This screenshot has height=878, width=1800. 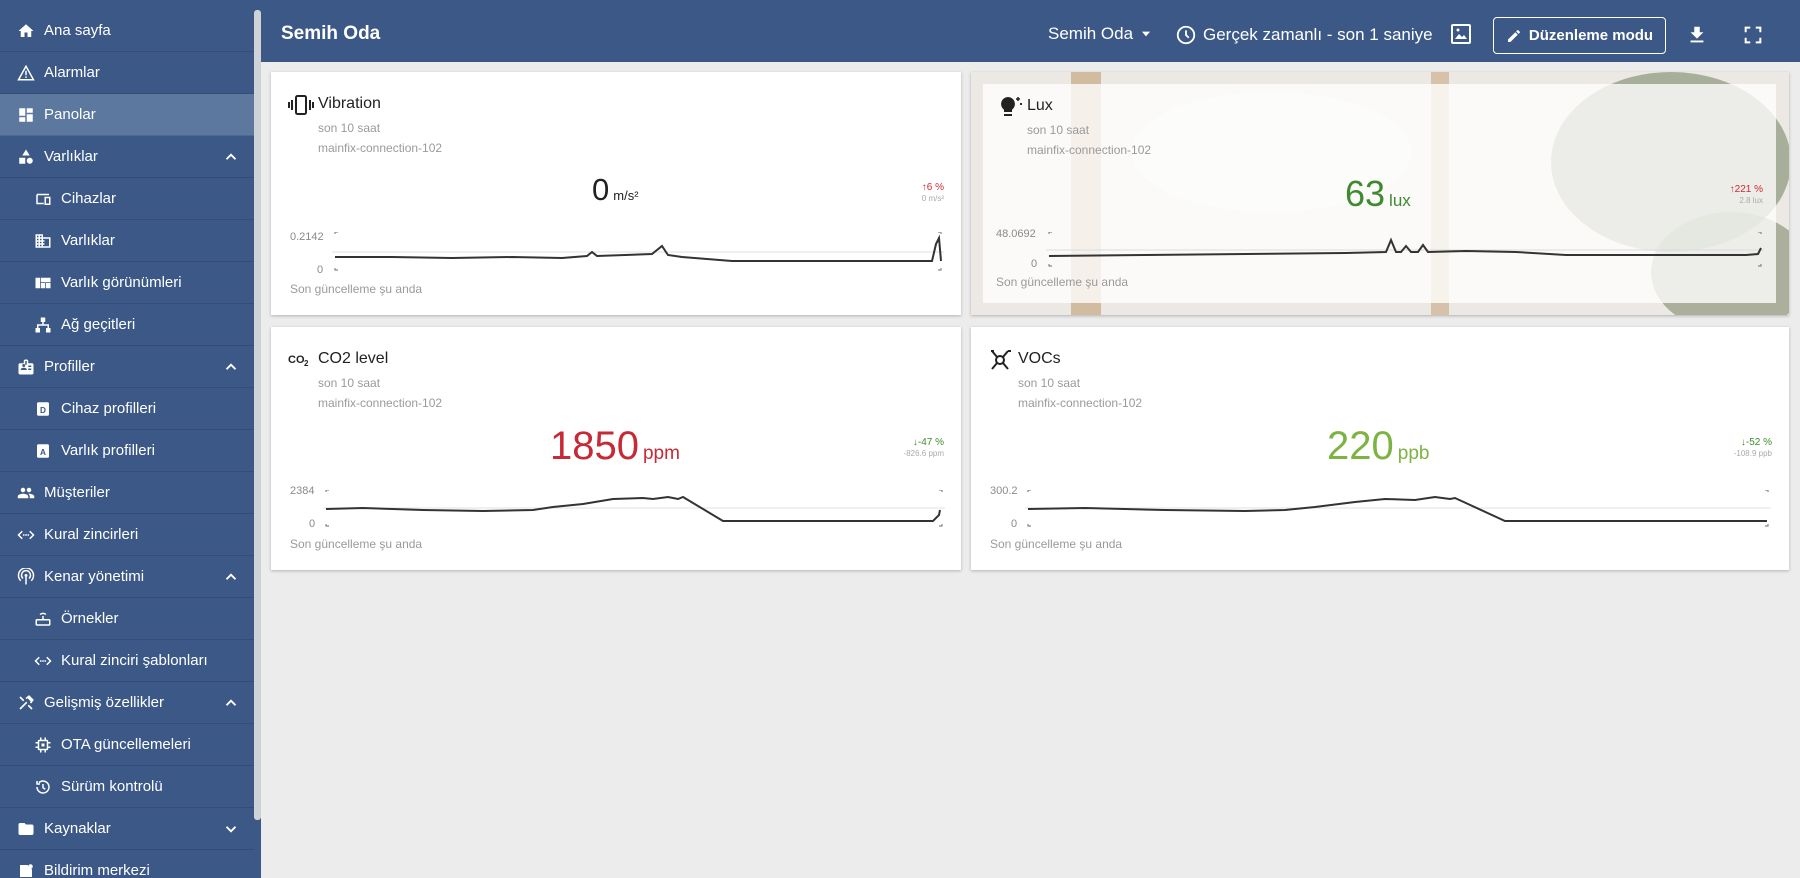 What do you see at coordinates (108, 450) in the screenshot?
I see `sidebar-item-label: Varlık profilleri` at bounding box center [108, 450].